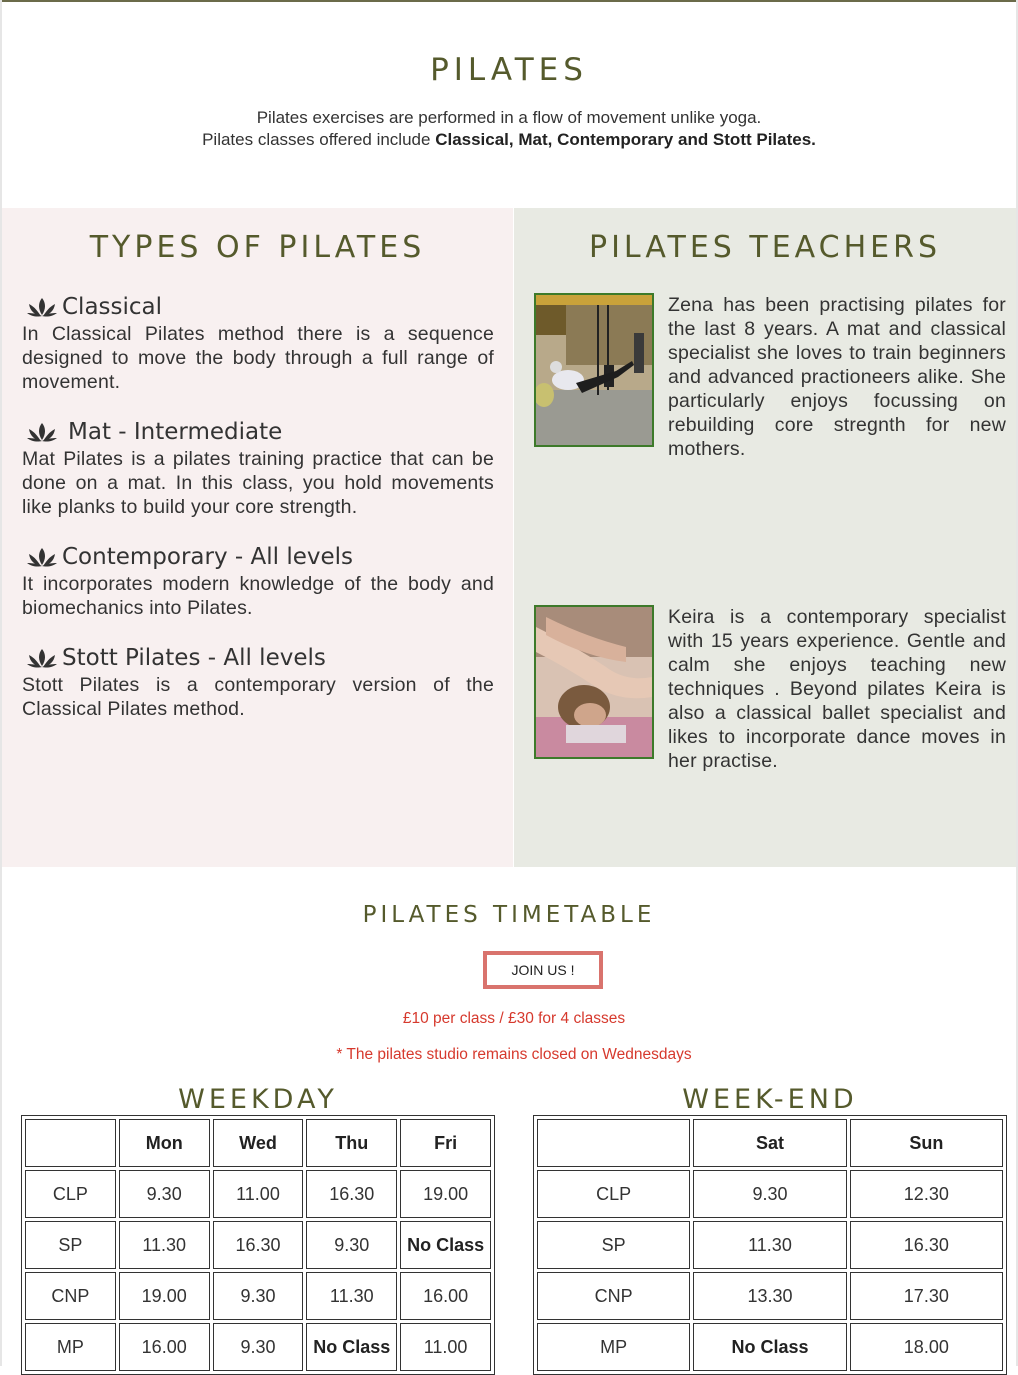  I want to click on table-header-cell: Sat, so click(770, 1143).